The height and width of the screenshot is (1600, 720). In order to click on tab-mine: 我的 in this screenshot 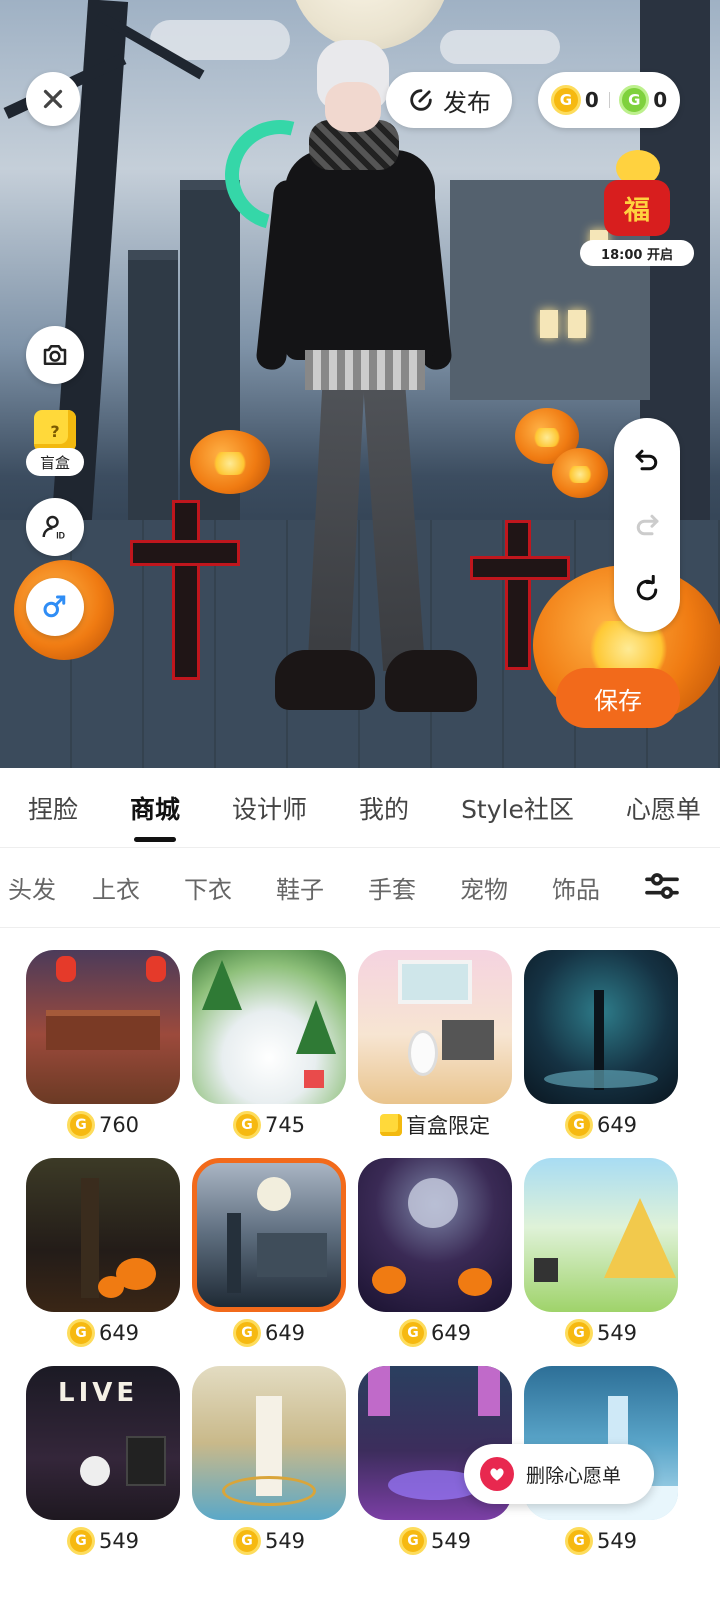, I will do `click(384, 808)`.